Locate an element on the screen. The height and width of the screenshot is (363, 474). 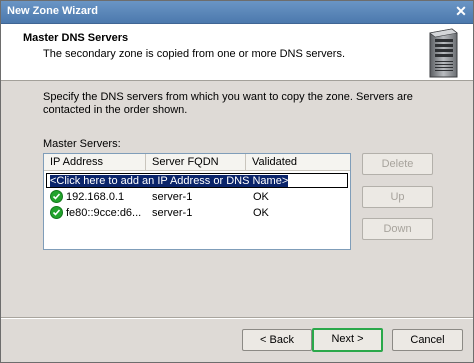
title-bar: New Zone Wizard ✕ is located at coordinates (237, 12).